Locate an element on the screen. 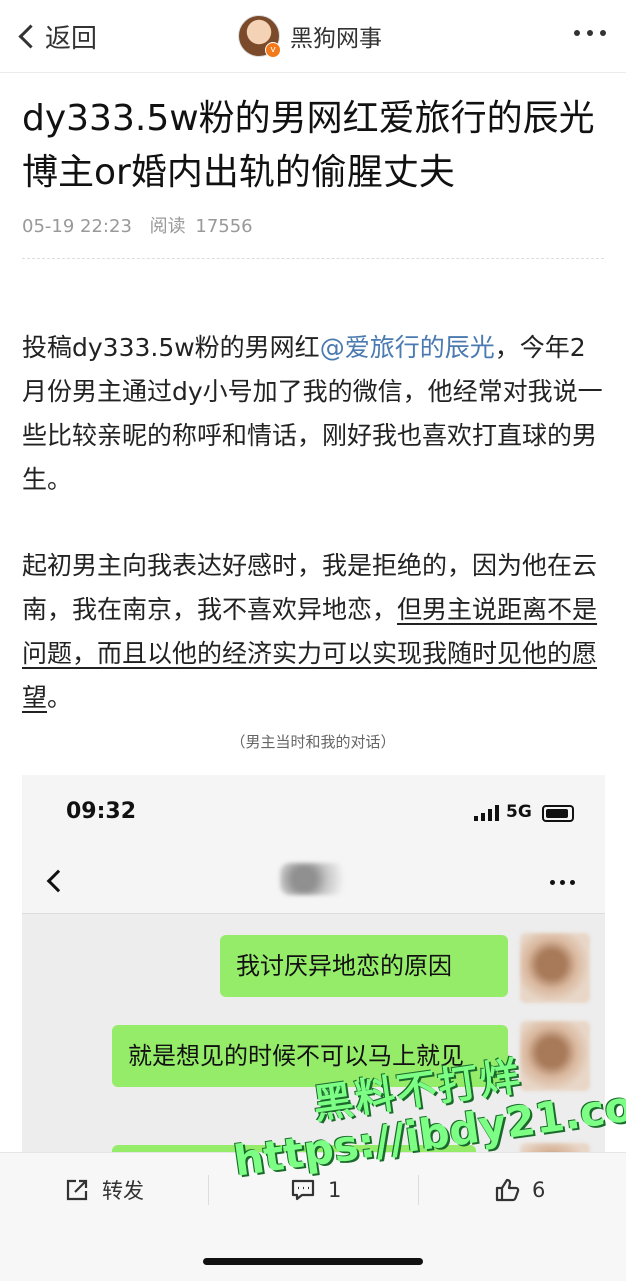 The image size is (626, 1281). read-count: 17556 is located at coordinates (224, 226).